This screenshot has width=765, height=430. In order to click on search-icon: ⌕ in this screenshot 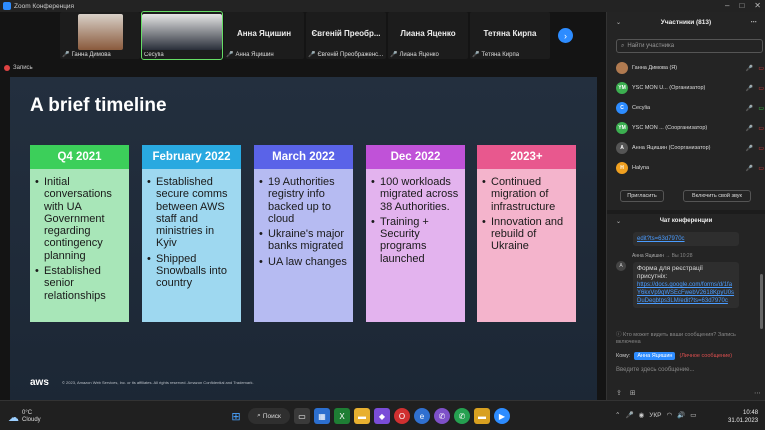, I will do `click(623, 45)`.